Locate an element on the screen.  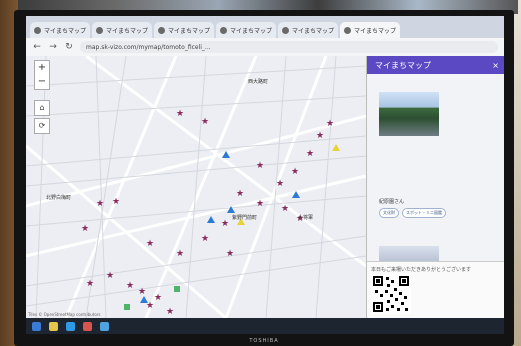
folder-icon is located at coordinates (53, 326).